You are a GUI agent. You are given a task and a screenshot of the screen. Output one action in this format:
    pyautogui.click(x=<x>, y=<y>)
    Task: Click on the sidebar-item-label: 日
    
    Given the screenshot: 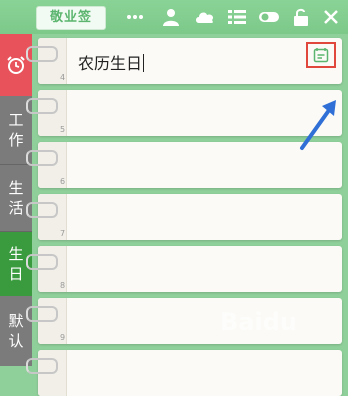 What is the action you would take?
    pyautogui.click(x=16, y=274)
    